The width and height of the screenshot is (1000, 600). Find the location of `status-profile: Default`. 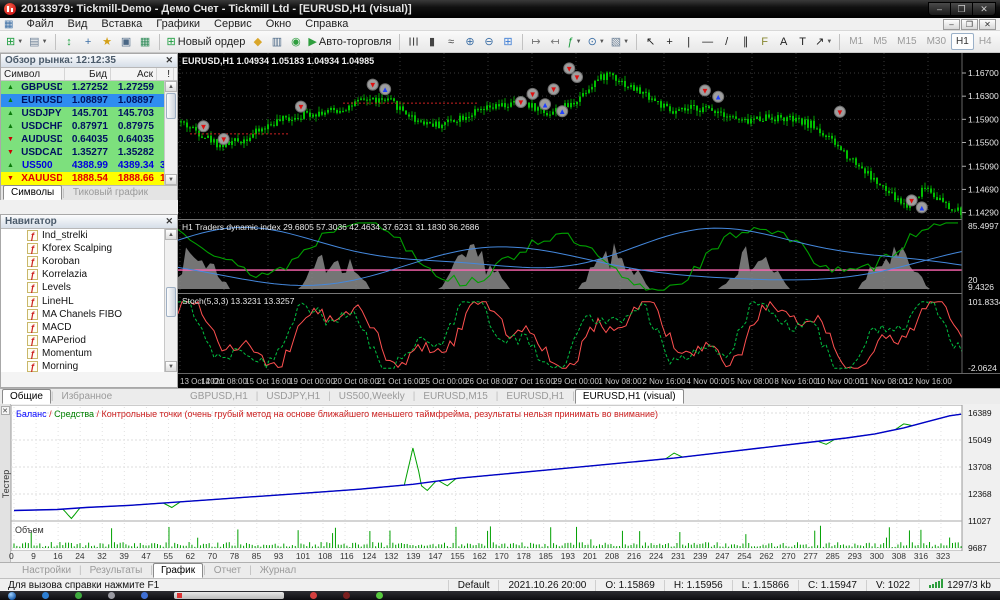

status-profile: Default is located at coordinates (473, 585).